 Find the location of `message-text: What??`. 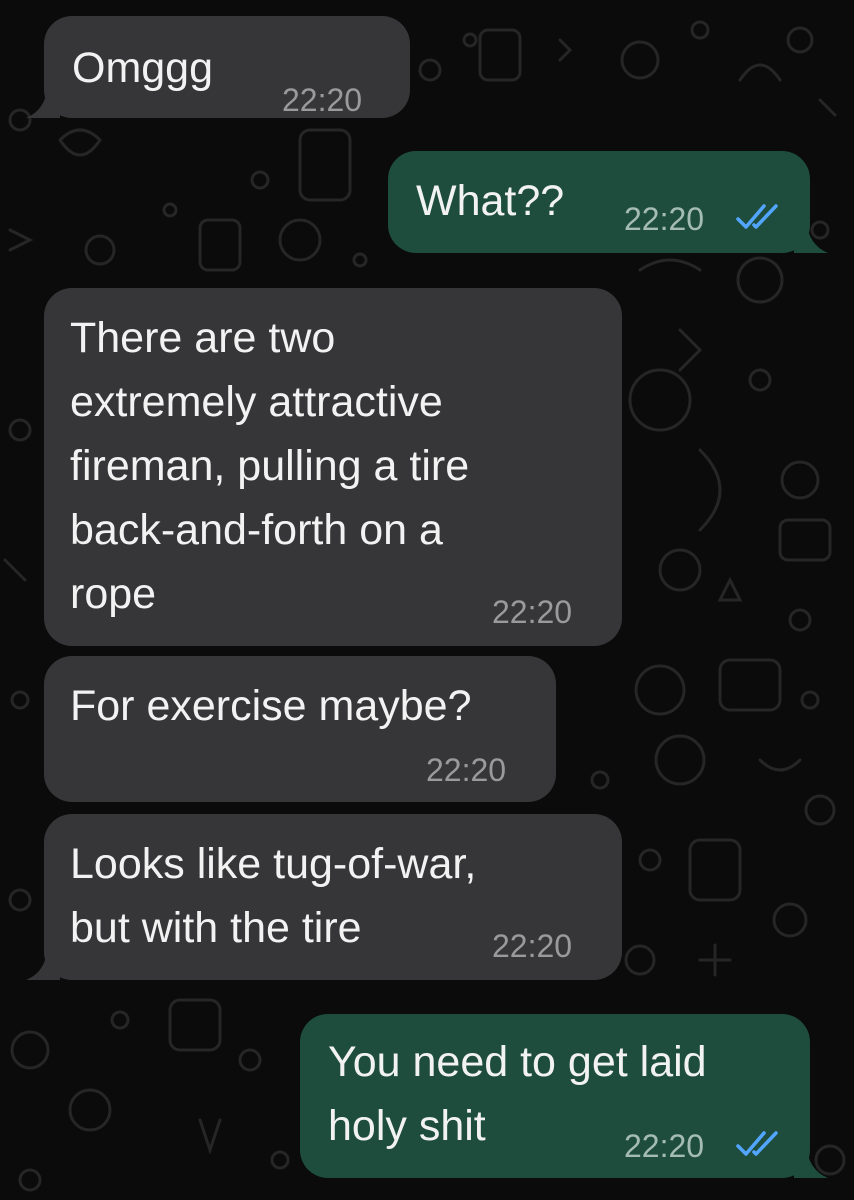

message-text: What?? is located at coordinates (490, 201).